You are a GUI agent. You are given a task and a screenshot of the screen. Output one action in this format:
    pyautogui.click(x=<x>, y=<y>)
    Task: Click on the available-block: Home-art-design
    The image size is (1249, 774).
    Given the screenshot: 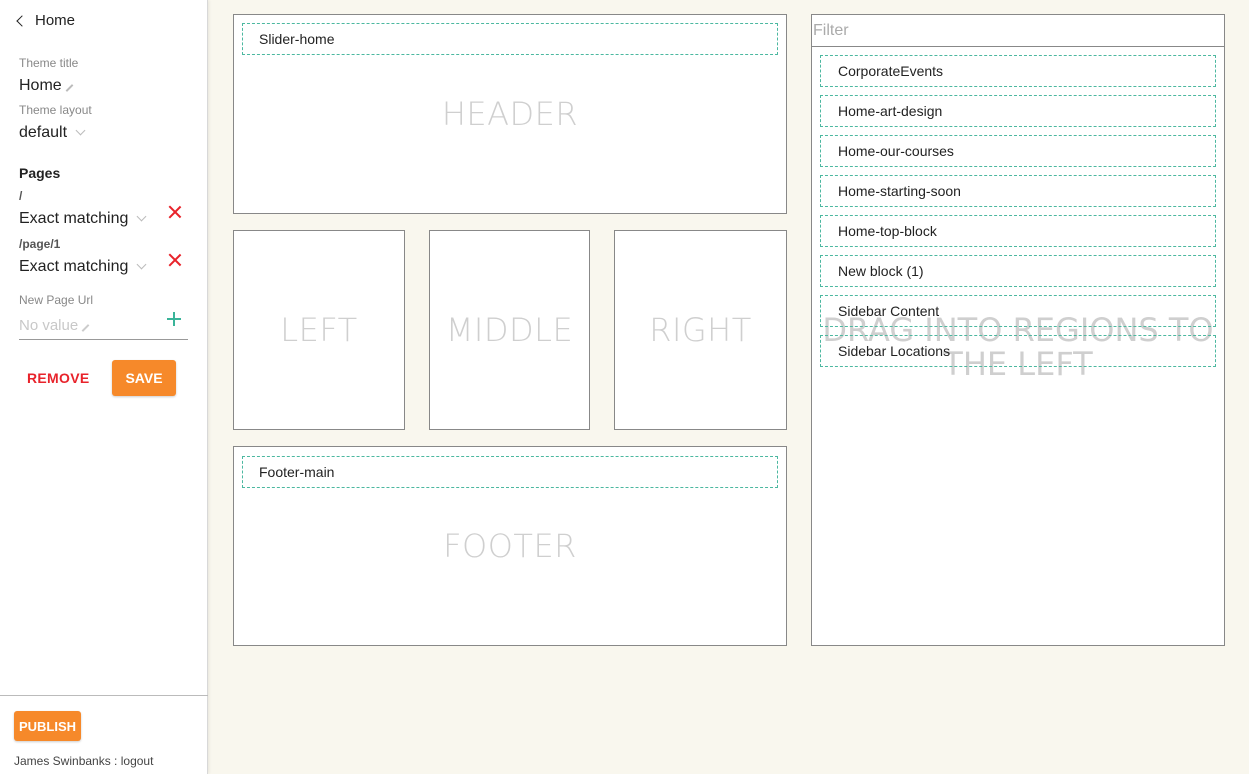 What is the action you would take?
    pyautogui.click(x=1018, y=111)
    